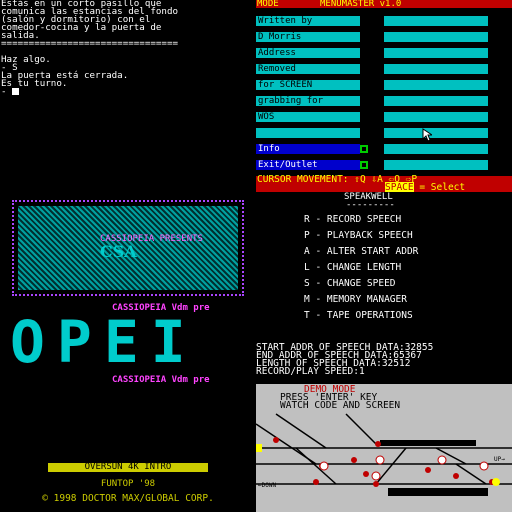  I want to click on menu-row: Written by, so click(384, 21).